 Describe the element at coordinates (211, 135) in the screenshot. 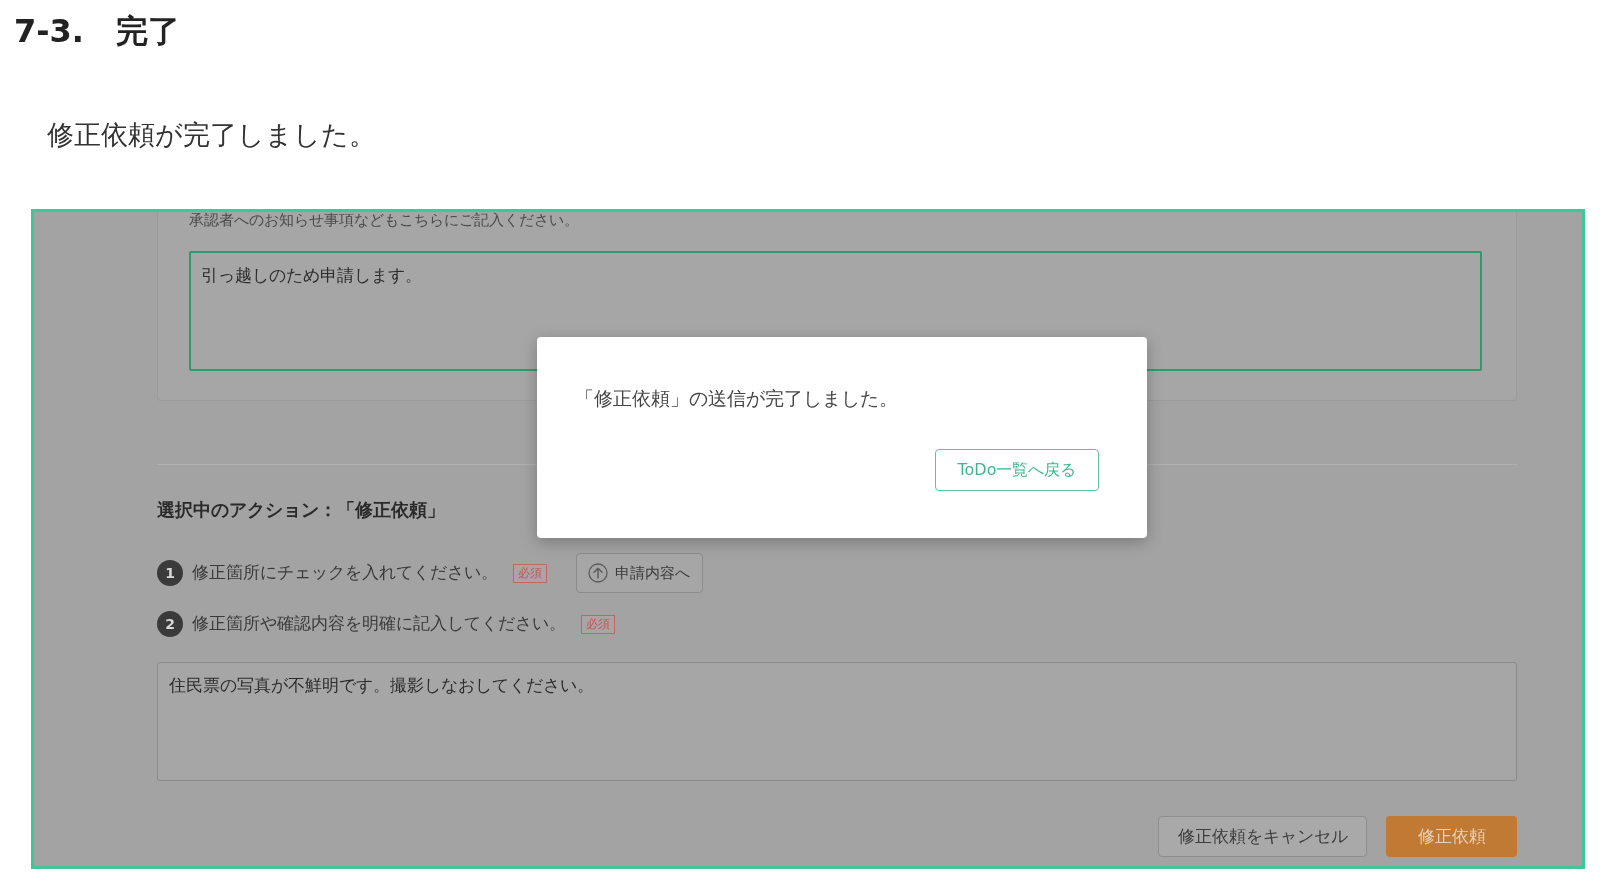

I see `intro-text: 修正依頼が完了しました。` at that location.